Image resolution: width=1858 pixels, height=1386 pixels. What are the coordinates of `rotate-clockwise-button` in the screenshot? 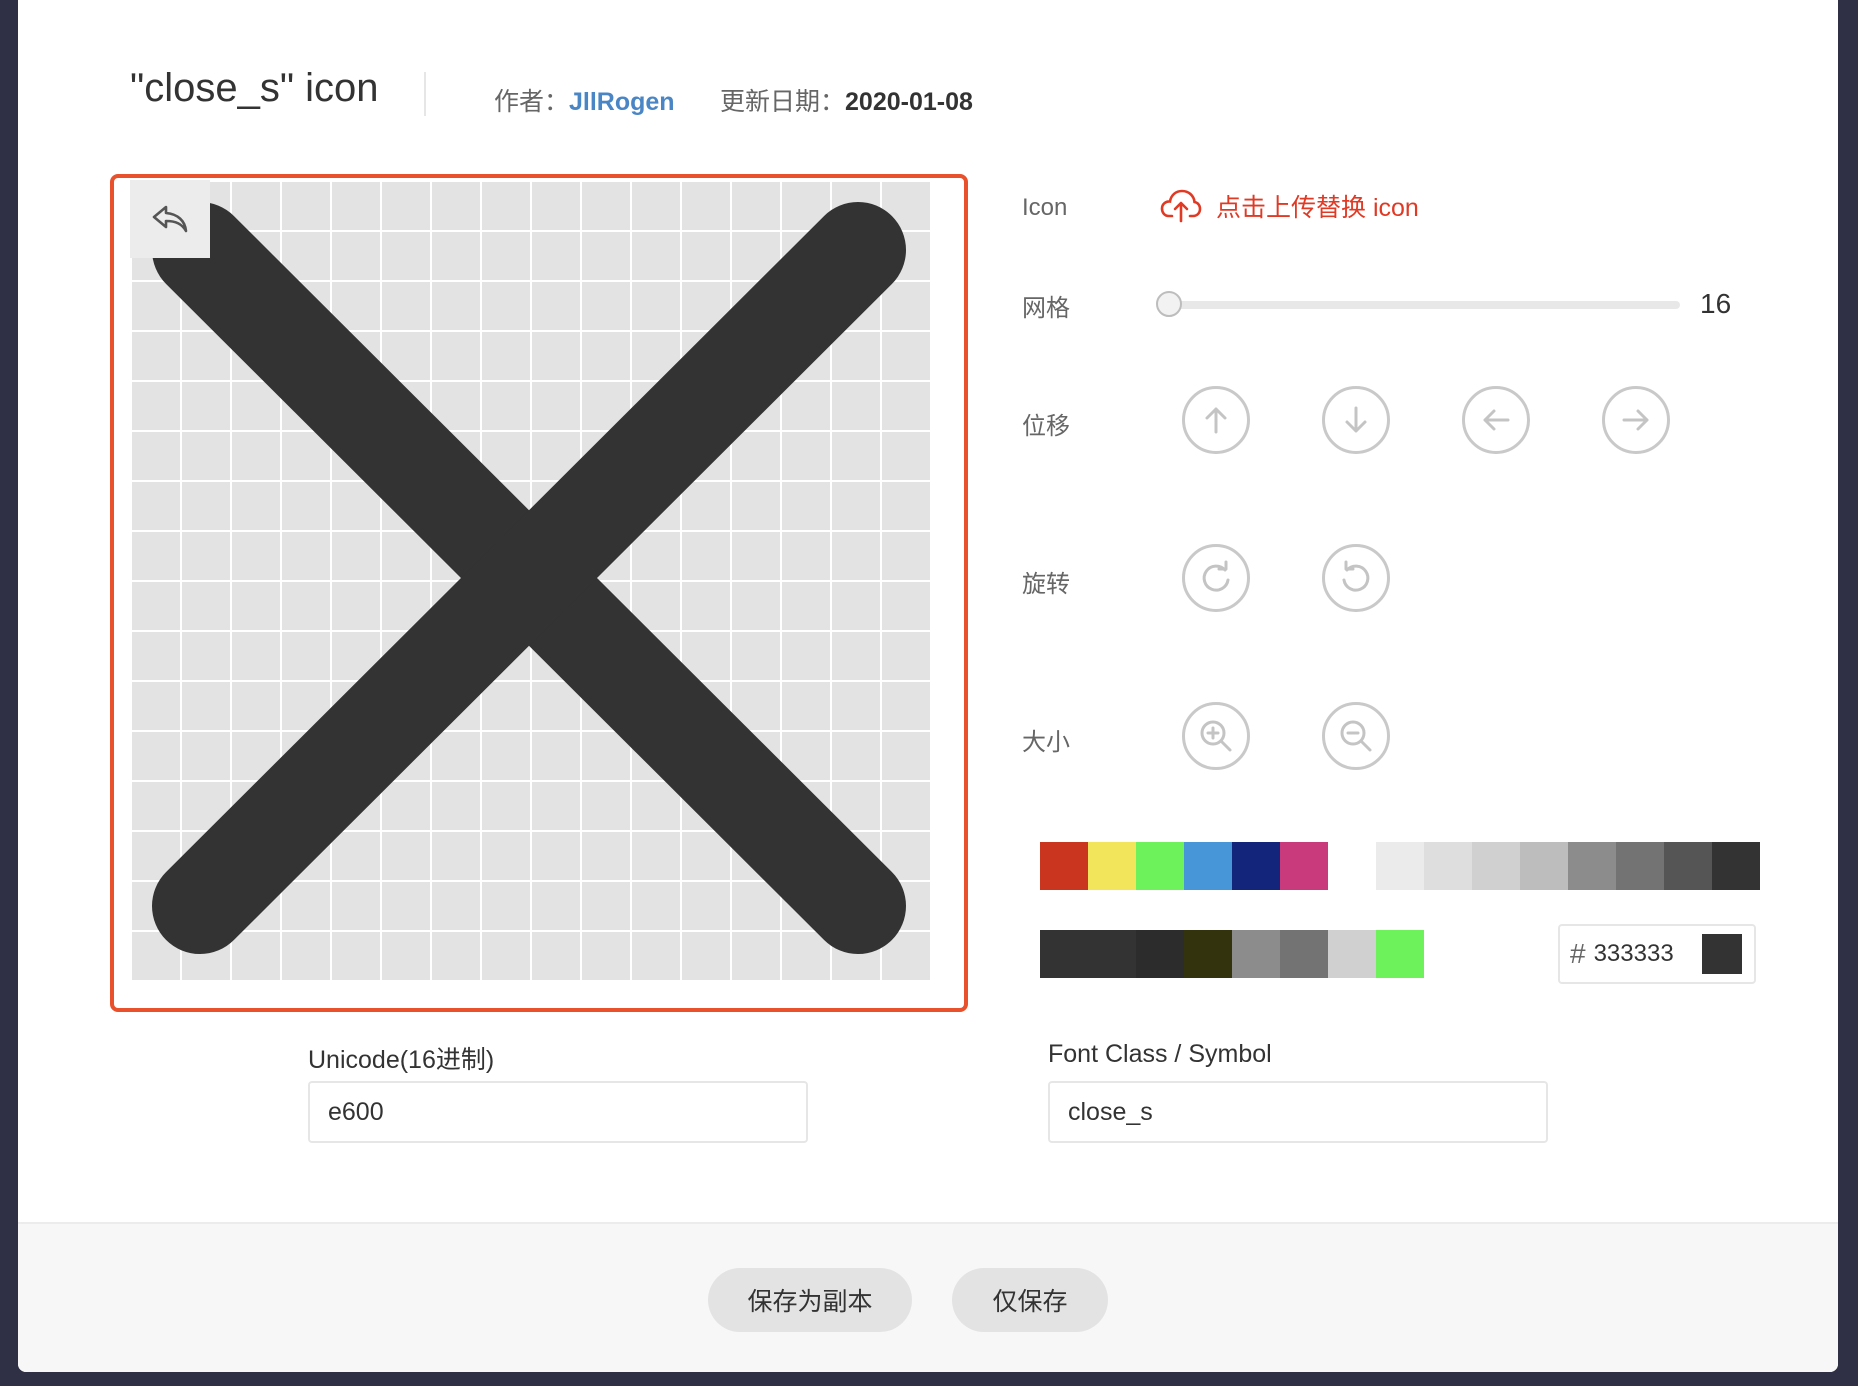 It's located at (1216, 578).